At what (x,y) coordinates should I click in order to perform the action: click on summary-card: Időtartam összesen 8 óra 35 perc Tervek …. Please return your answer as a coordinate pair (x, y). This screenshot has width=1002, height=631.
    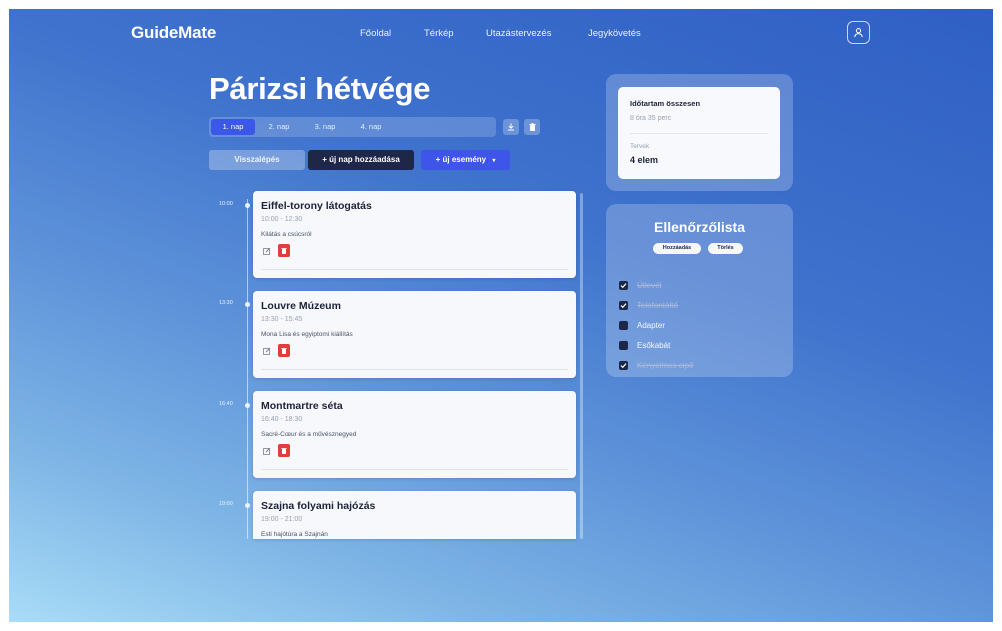
    Looking at the image, I should click on (699, 133).